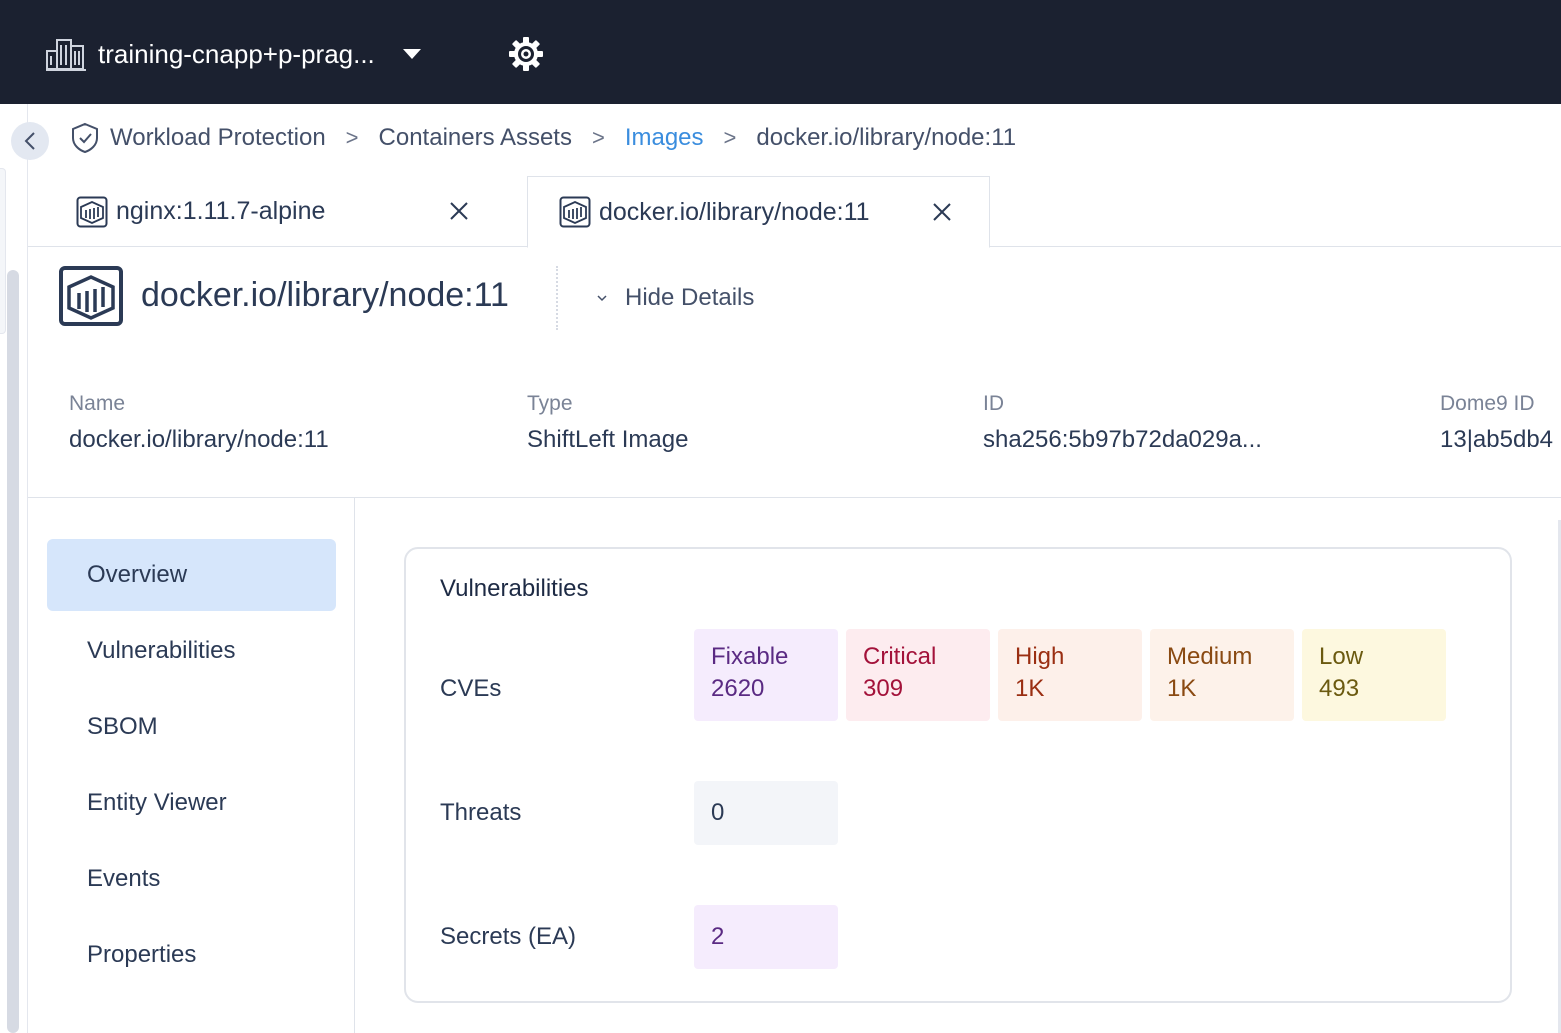 This screenshot has width=1561, height=1033. I want to click on cve-severity-label: Low, so click(1341, 656).